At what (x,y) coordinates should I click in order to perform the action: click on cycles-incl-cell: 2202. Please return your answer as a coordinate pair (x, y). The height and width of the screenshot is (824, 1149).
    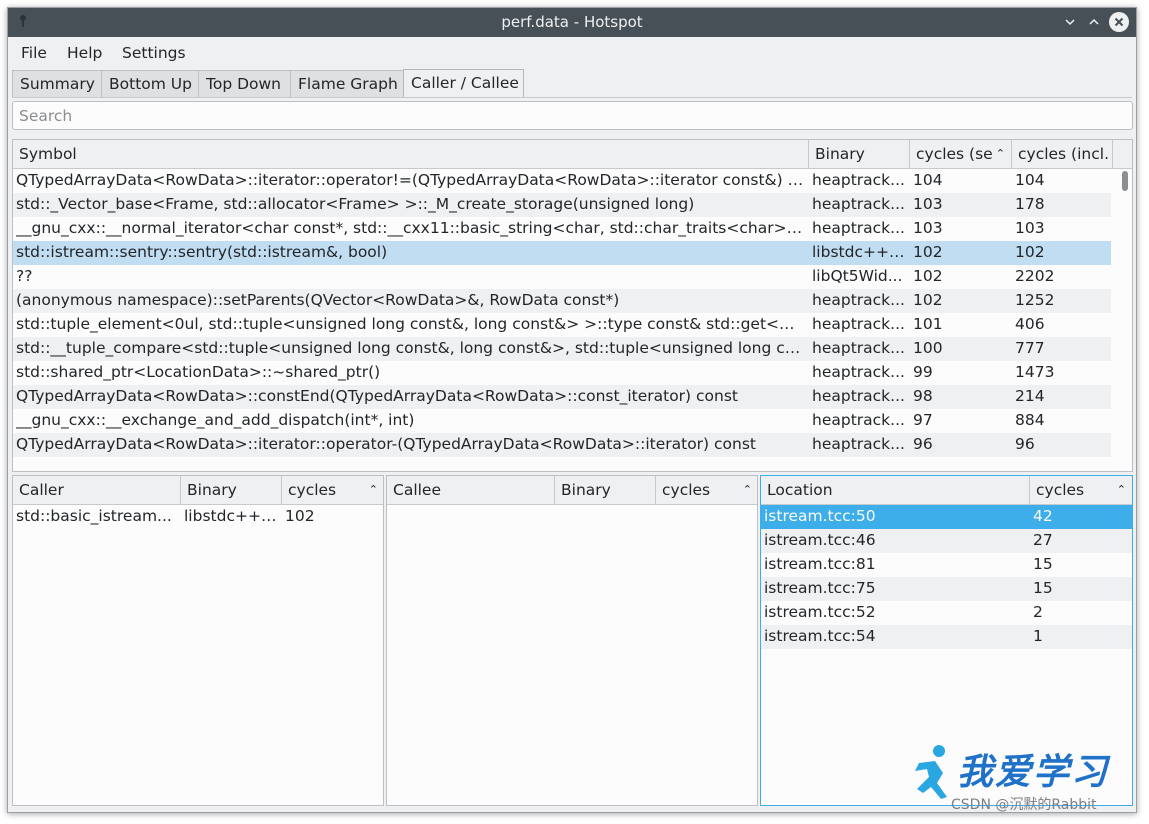
    Looking at the image, I should click on (1035, 276).